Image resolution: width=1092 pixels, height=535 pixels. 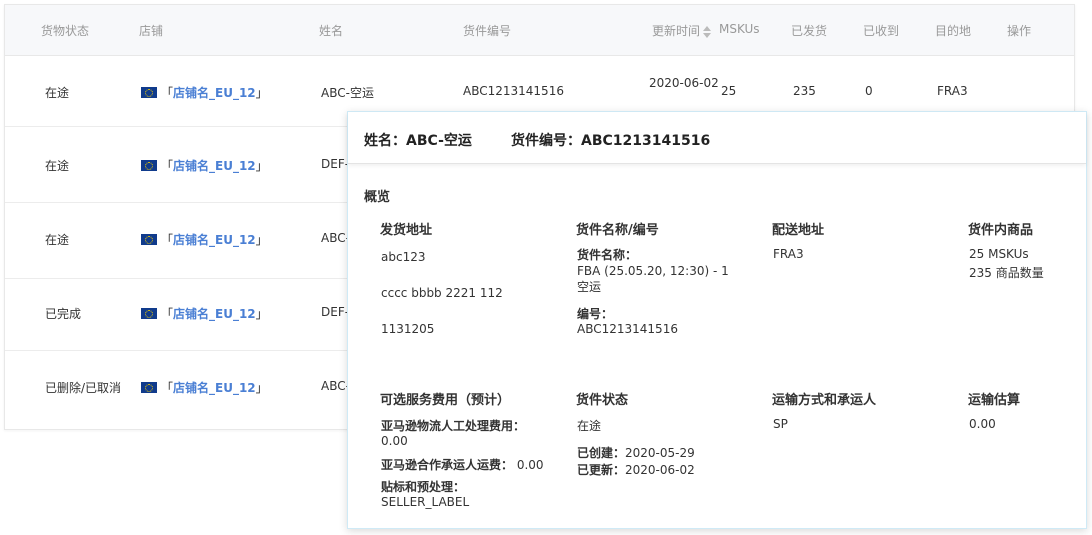 What do you see at coordinates (780, 424) in the screenshot?
I see `shipping-method-value: SP` at bounding box center [780, 424].